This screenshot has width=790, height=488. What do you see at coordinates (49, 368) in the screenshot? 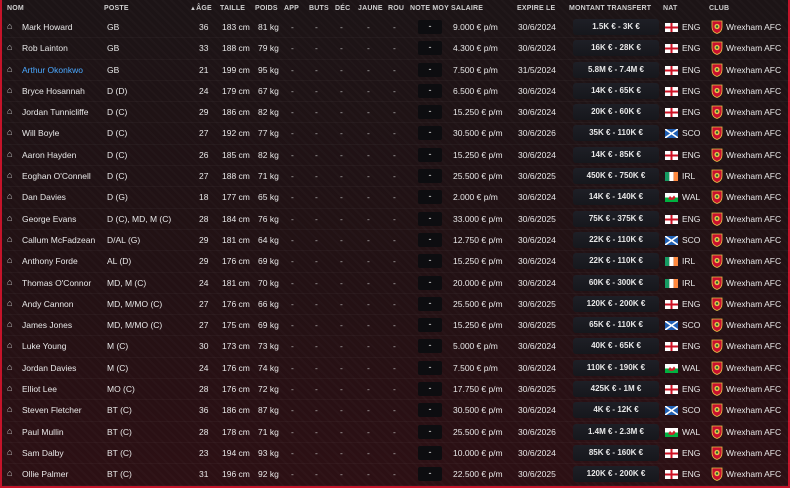
I see `player-name: Jordan Davies` at bounding box center [49, 368].